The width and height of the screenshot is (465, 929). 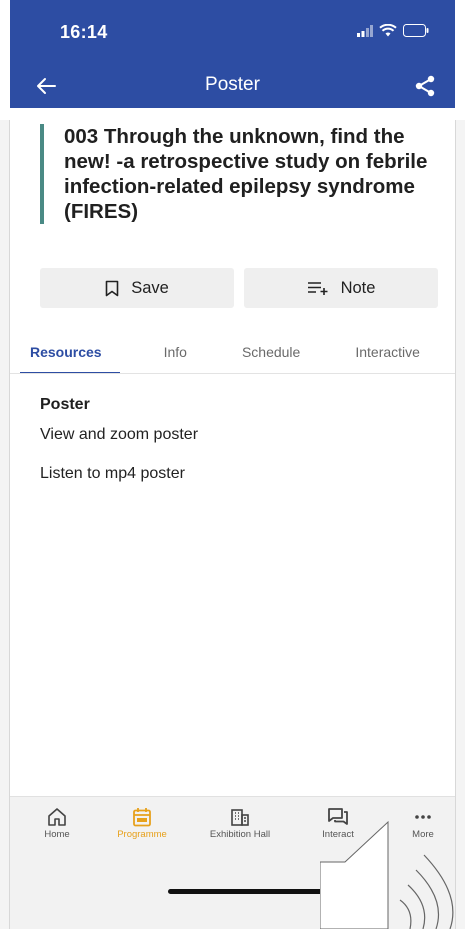 What do you see at coordinates (84, 32) in the screenshot?
I see `status-time: 16:14` at bounding box center [84, 32].